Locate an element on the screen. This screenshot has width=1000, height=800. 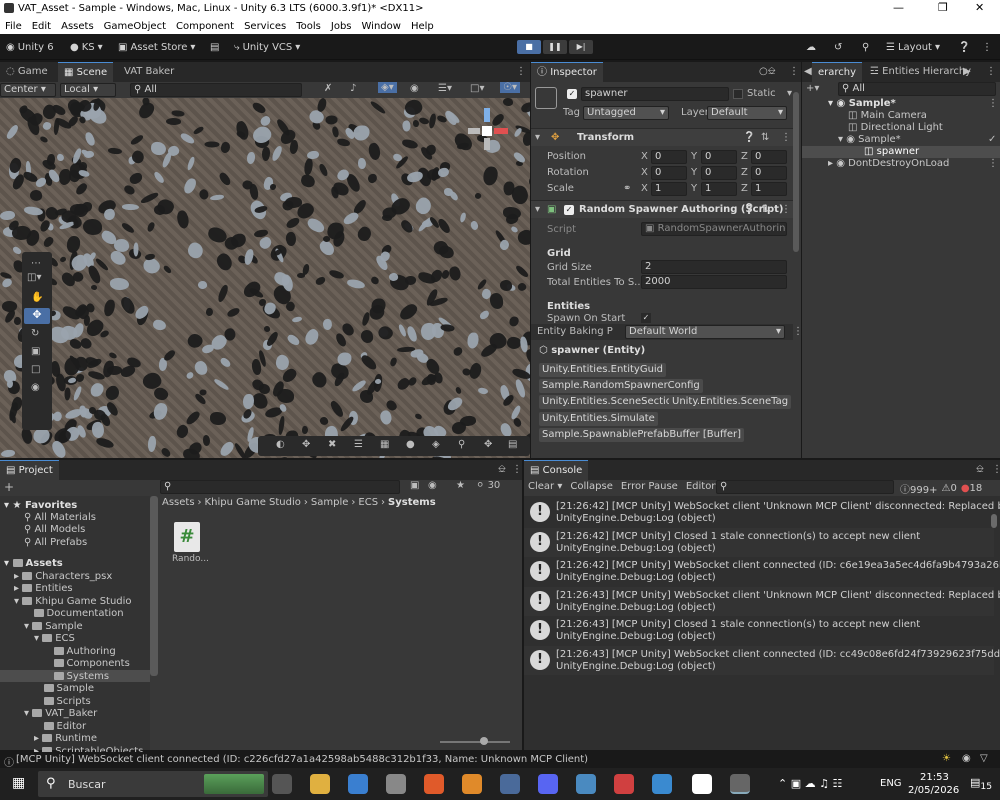
tray-icons: ⌃ ▣ ☁ ♫ ☷ is located at coordinates (810, 783).